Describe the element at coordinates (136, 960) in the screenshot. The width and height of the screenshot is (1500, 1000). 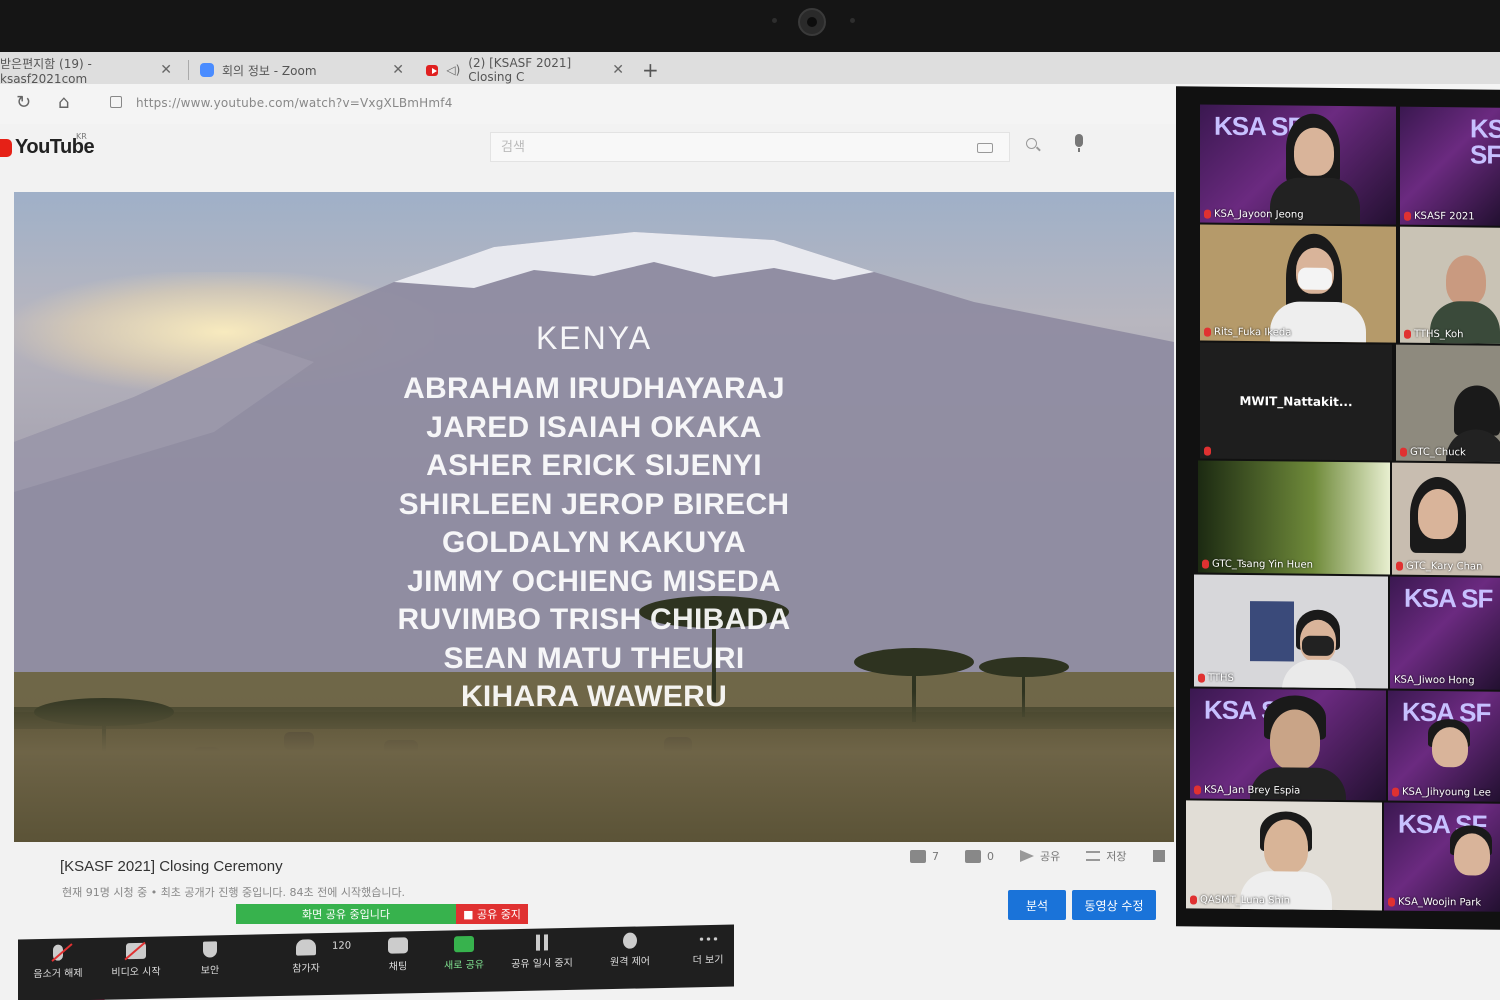
I see `start-video-button: 비디오 시작` at that location.